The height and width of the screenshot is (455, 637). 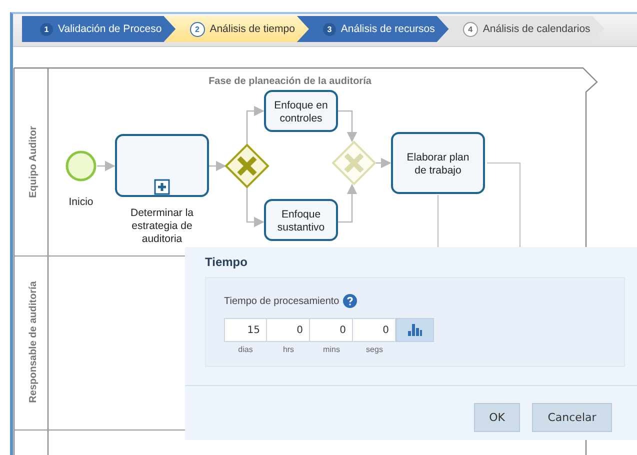 What do you see at coordinates (245, 349) in the screenshot?
I see `unit-label: dias` at bounding box center [245, 349].